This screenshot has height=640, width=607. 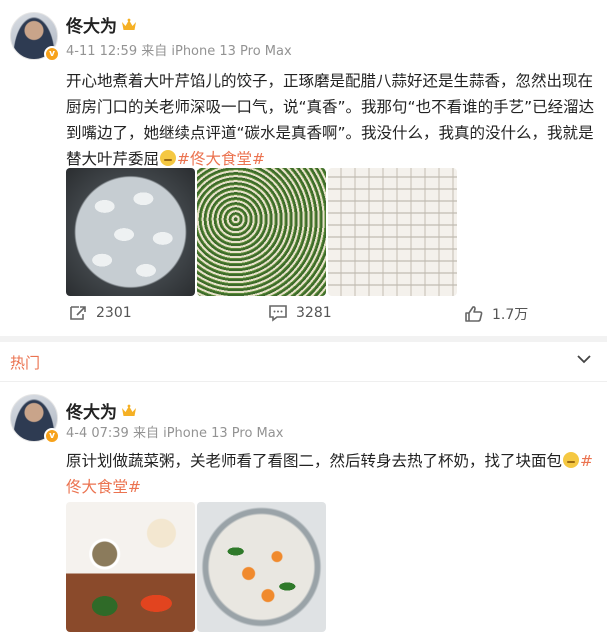 What do you see at coordinates (303, 362) in the screenshot?
I see `hot-section-header: 热门` at bounding box center [303, 362].